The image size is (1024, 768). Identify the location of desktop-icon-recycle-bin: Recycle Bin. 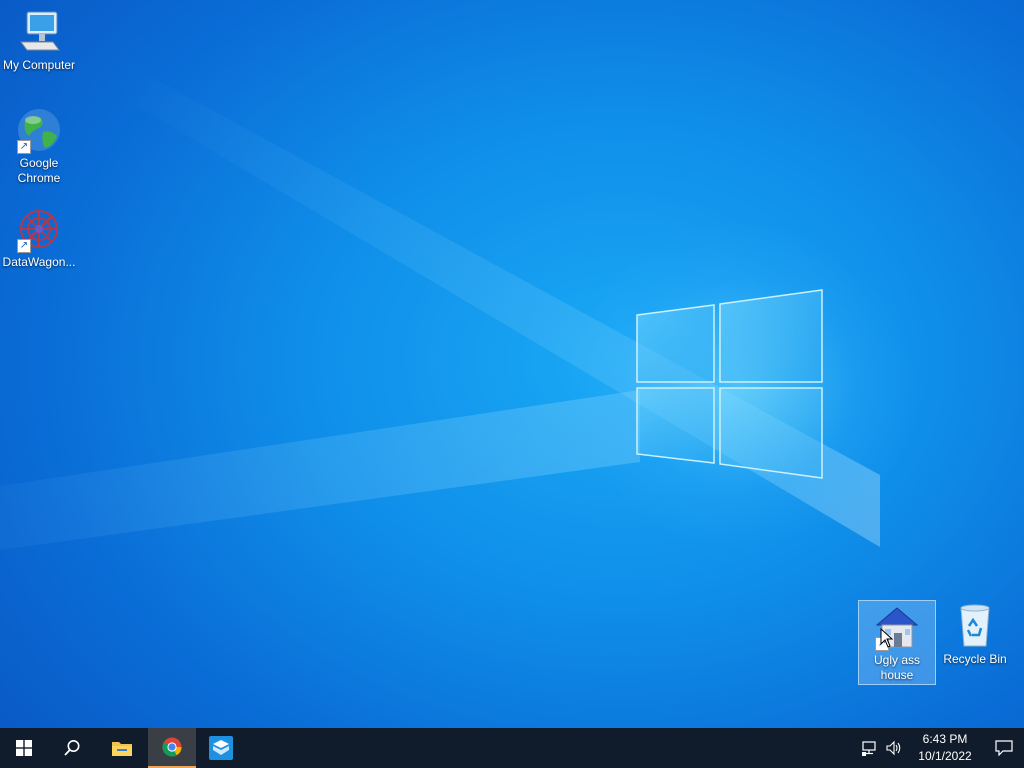
(975, 634).